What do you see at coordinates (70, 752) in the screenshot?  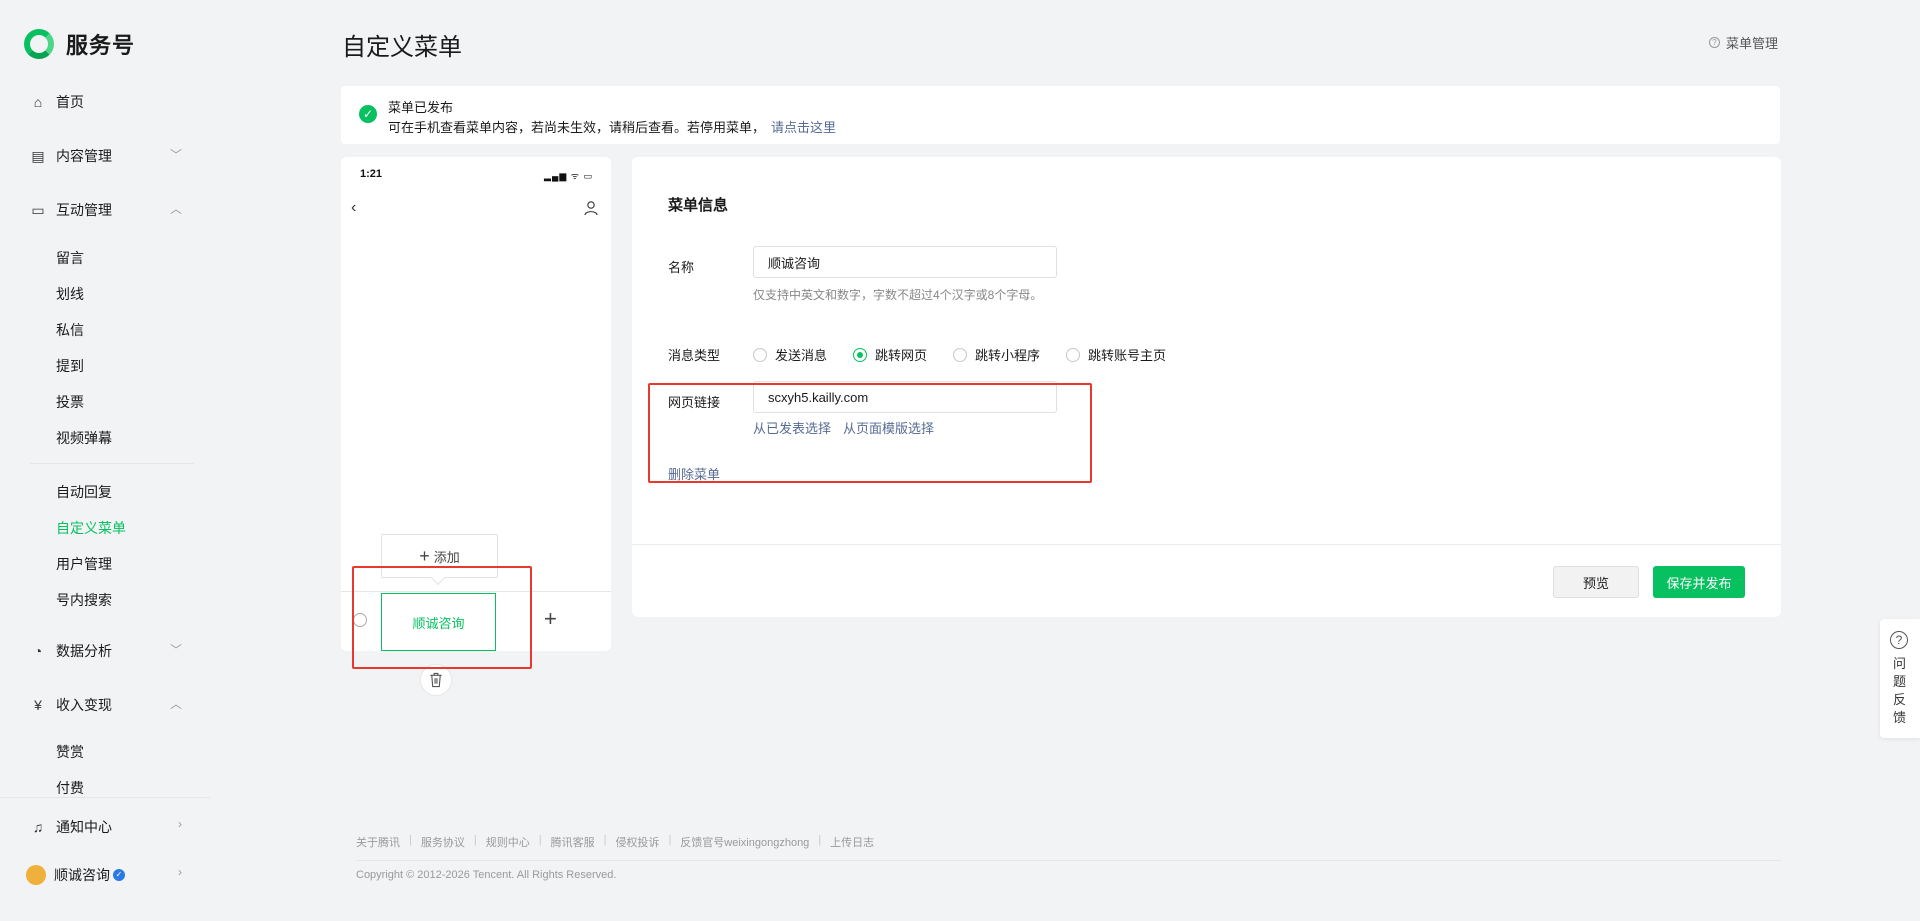 I see `sidebar-item-rewards: 赞赏` at bounding box center [70, 752].